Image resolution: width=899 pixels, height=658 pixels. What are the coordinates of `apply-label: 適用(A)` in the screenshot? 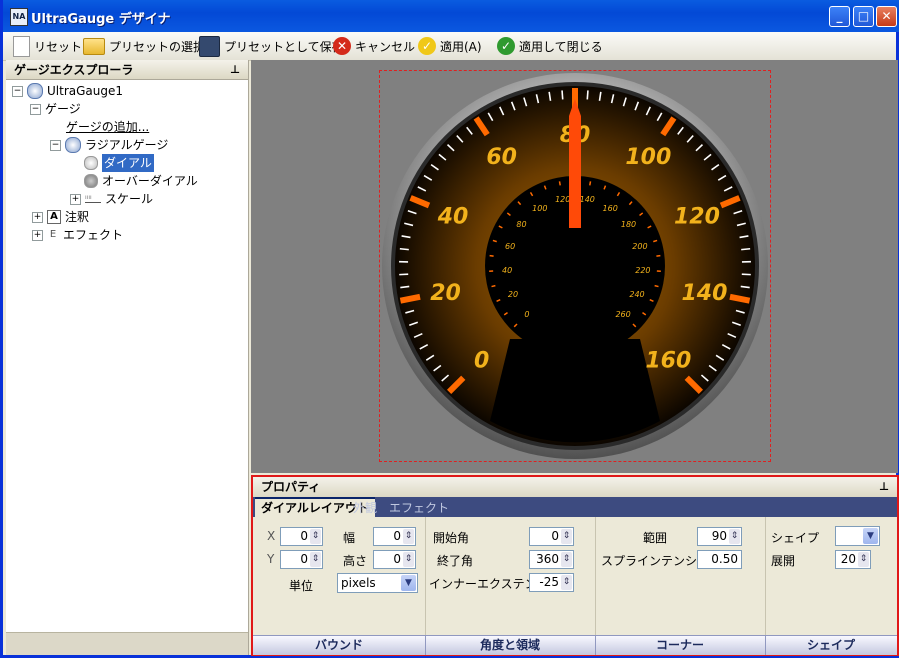 It's located at (461, 46).